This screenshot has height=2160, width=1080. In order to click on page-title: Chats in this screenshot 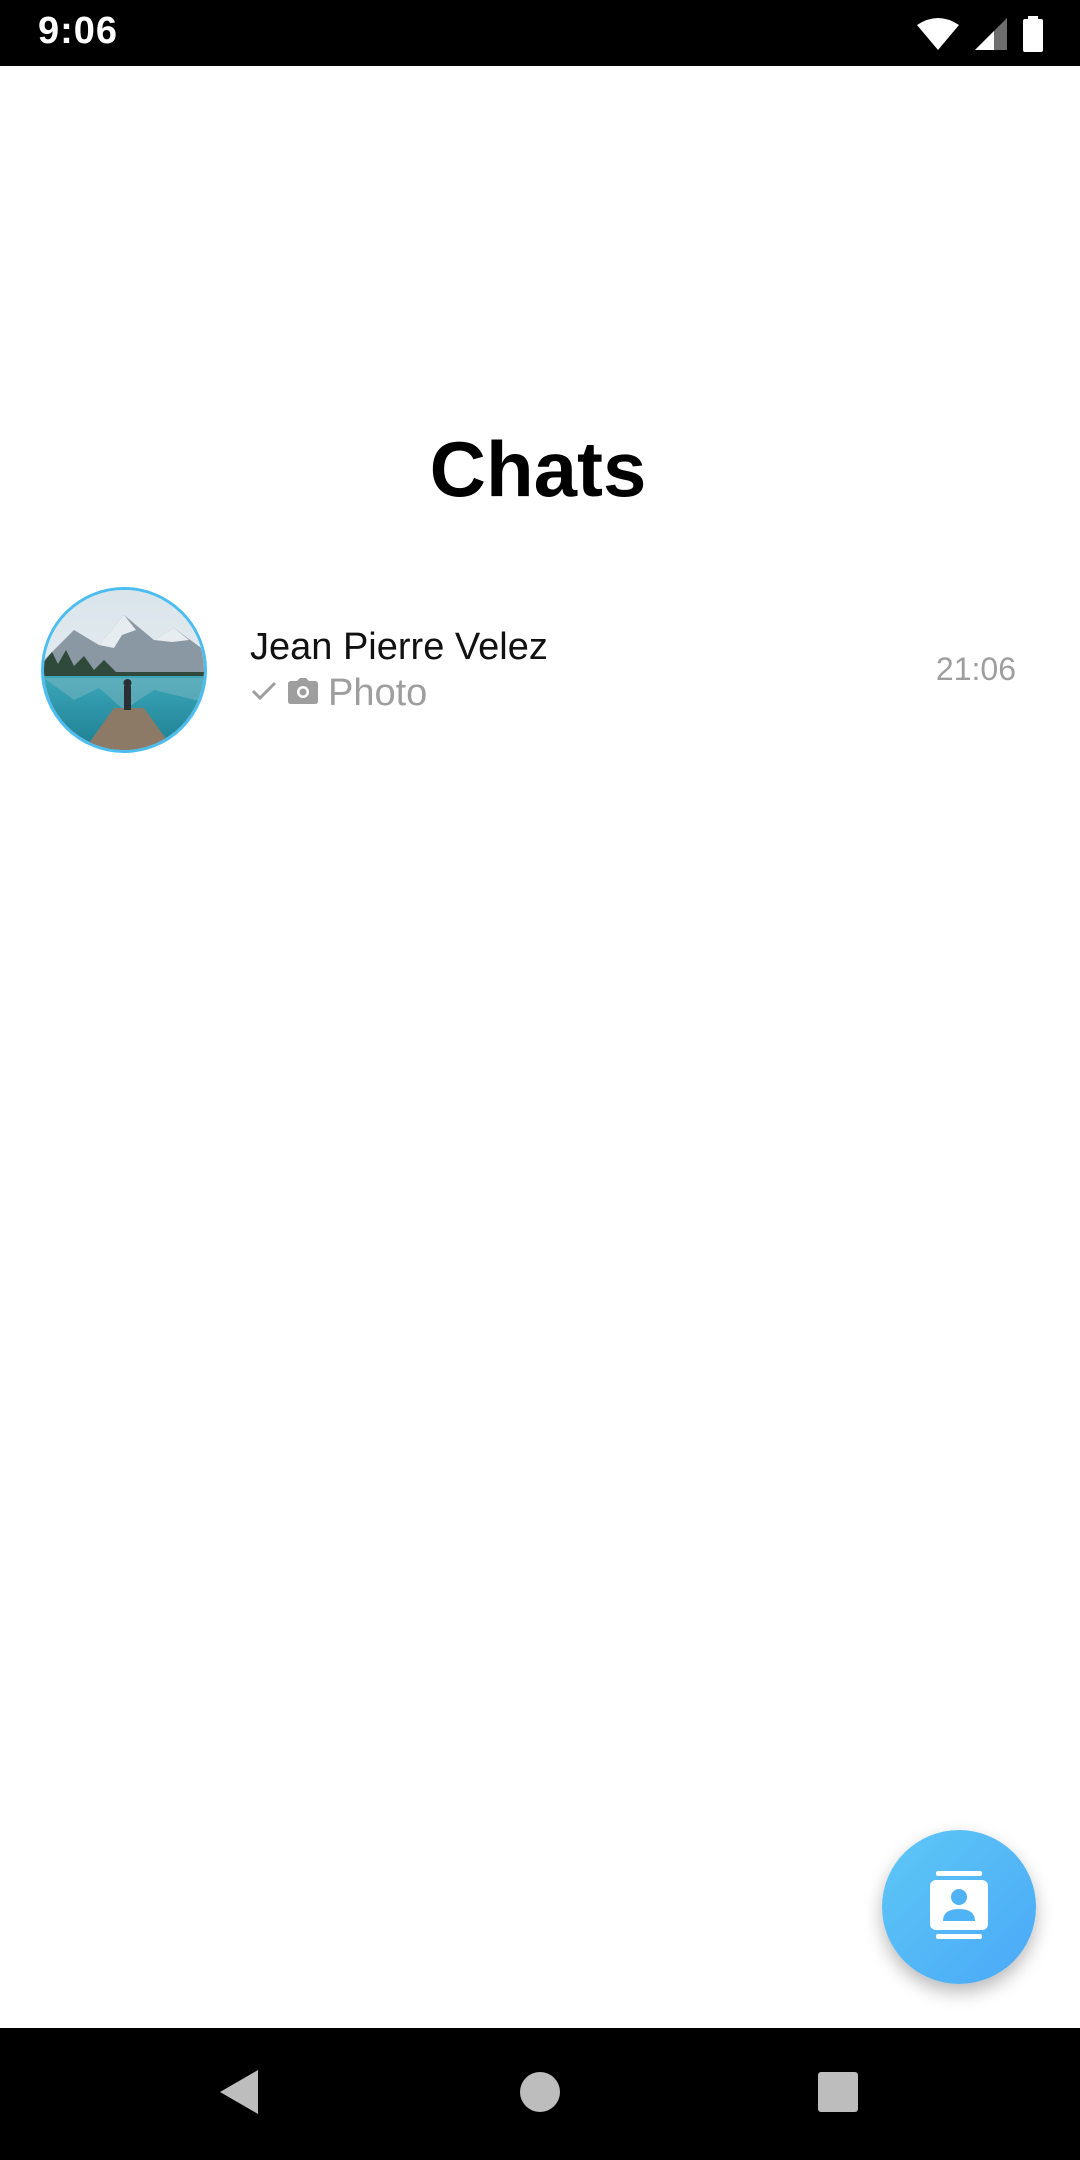, I will do `click(538, 469)`.